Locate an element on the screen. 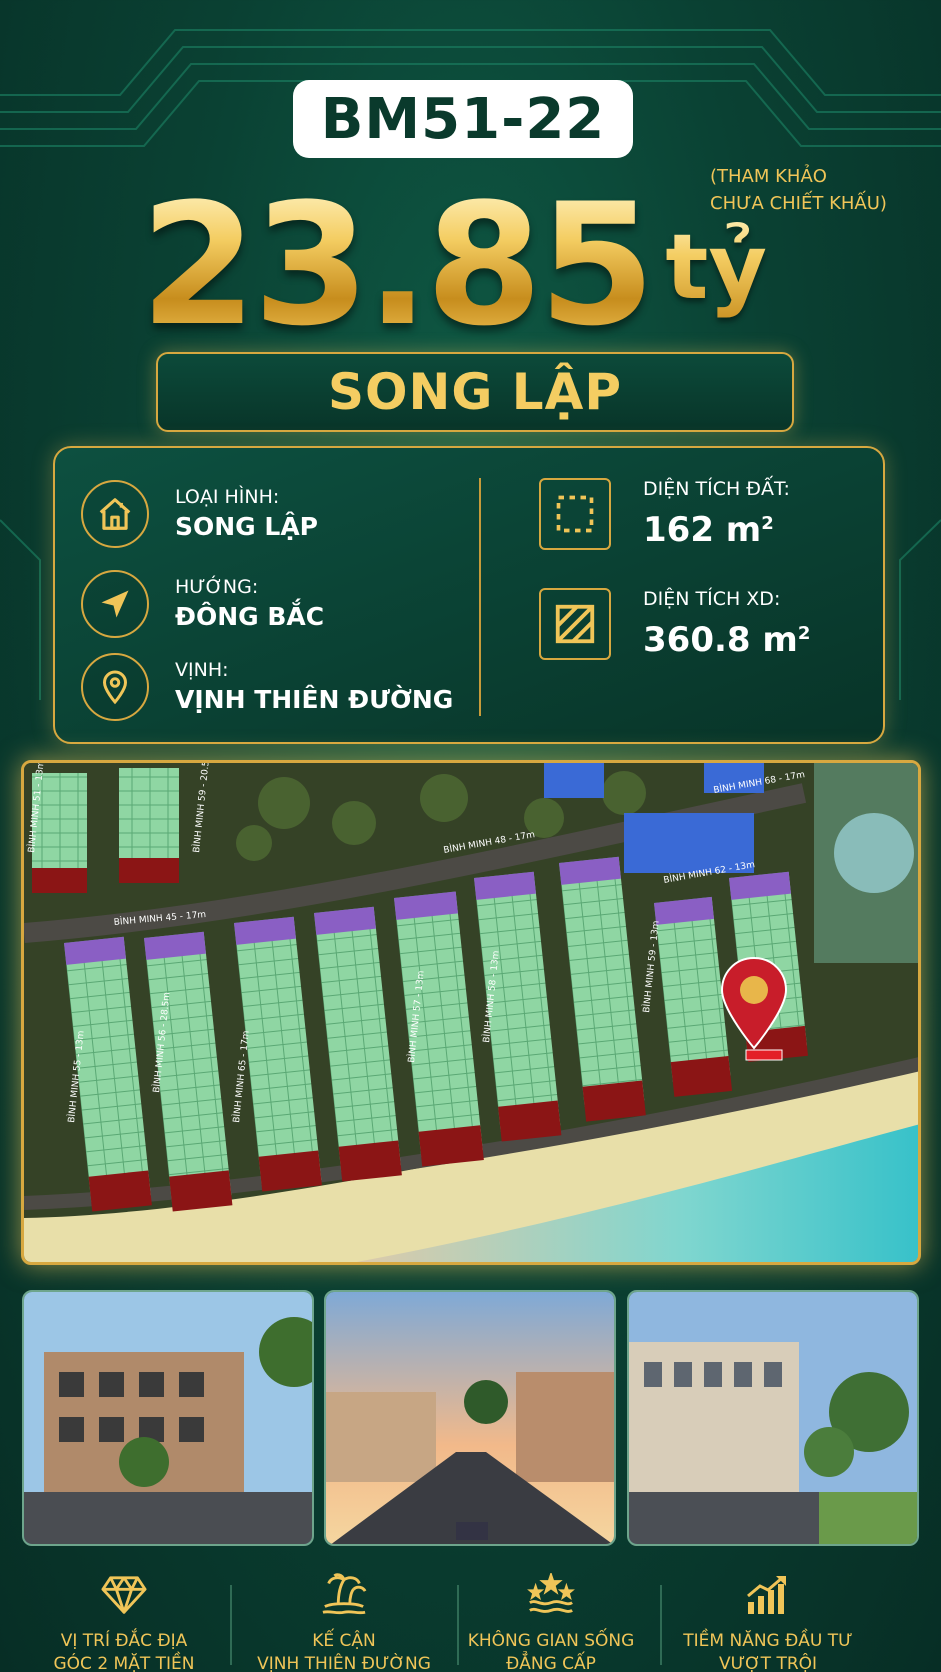 Image resolution: width=941 pixels, height=1672 pixels. feature-line2: ĐẲNG CẤP is located at coordinates (551, 1663).